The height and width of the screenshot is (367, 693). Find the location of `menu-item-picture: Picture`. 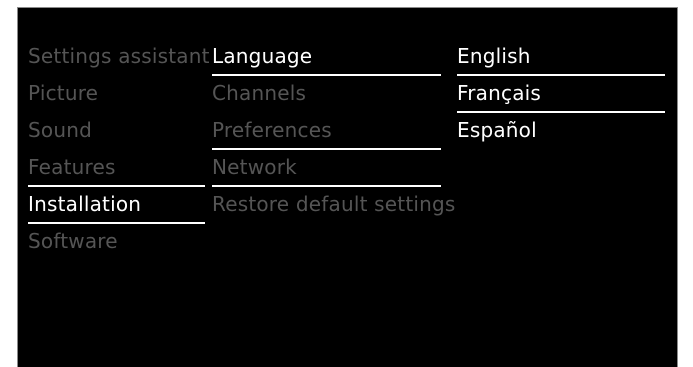

menu-item-picture: Picture is located at coordinates (116, 94).